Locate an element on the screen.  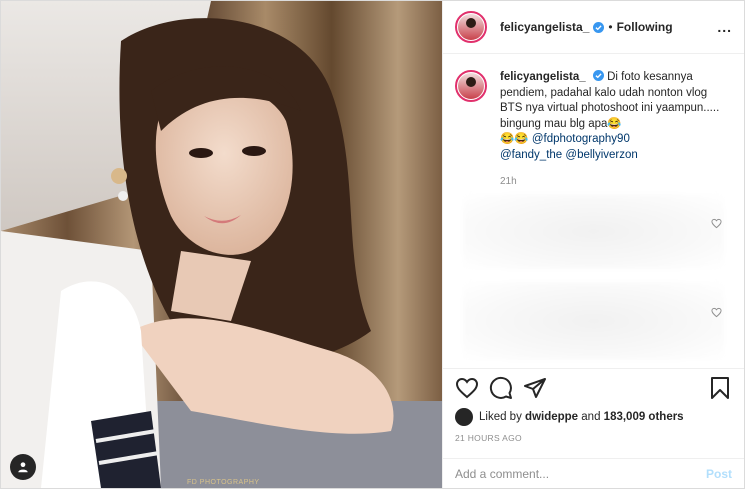
liker-username: dwideppe is located at coordinates (551, 417).